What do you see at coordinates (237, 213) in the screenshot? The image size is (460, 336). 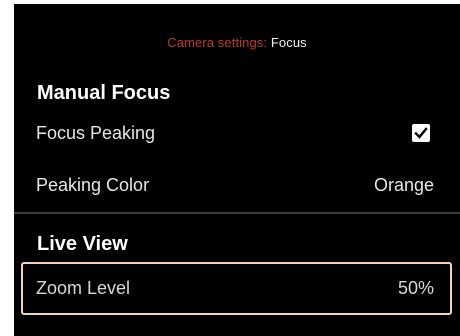 I see `section-divider` at bounding box center [237, 213].